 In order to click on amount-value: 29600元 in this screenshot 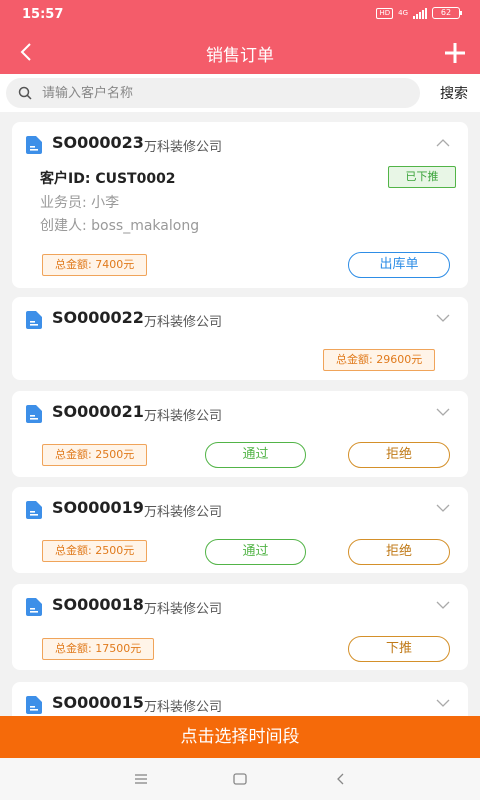, I will do `click(399, 359)`.